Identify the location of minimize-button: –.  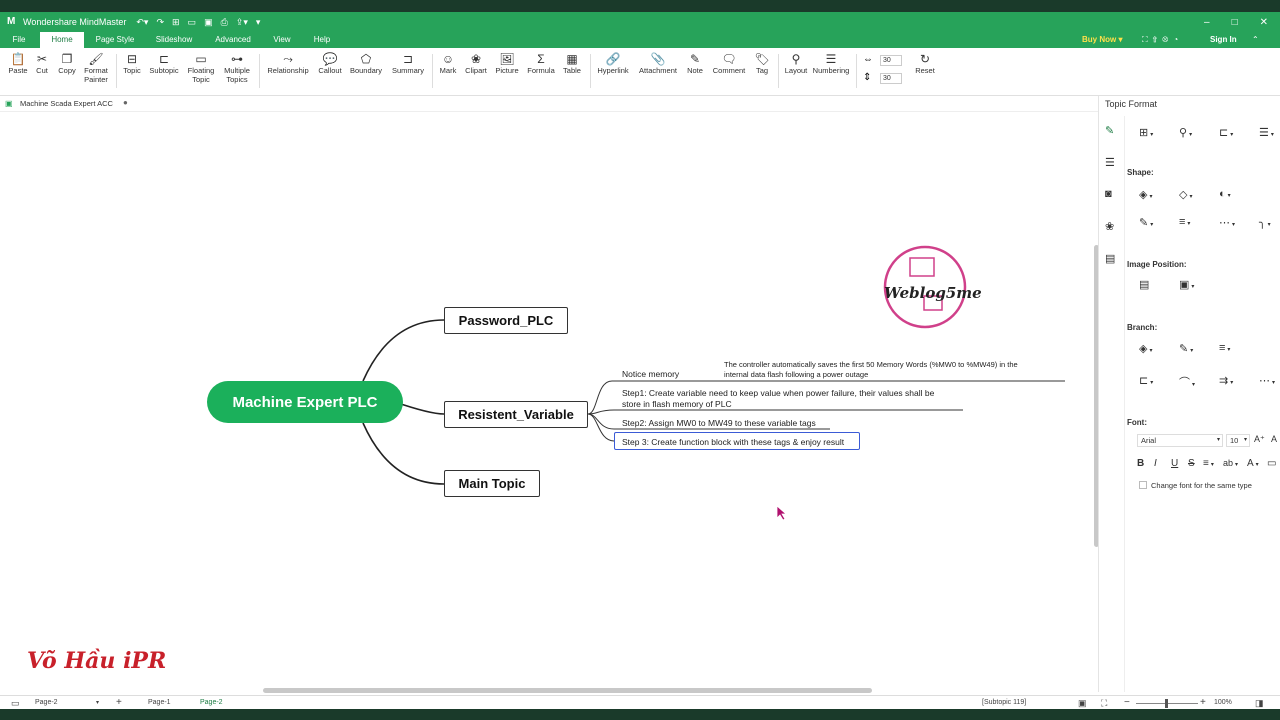
(1207, 22).